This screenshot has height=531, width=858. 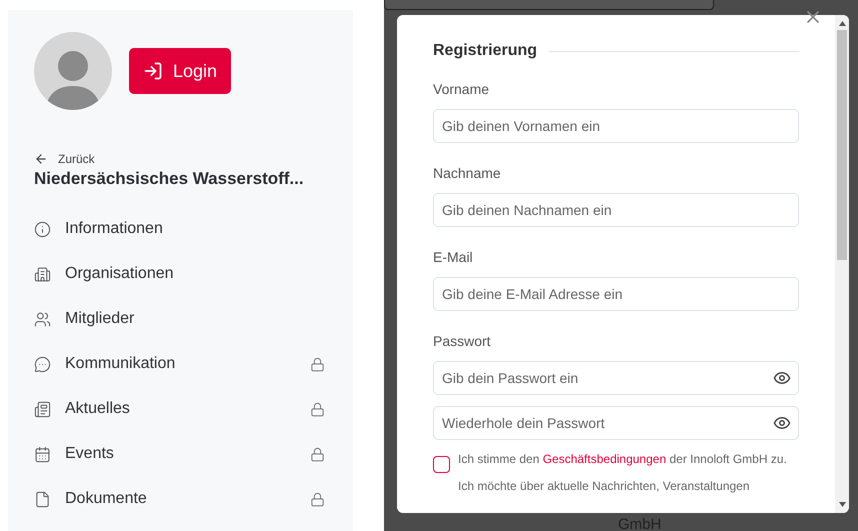 I want to click on scroll-down-icon, so click(x=842, y=504).